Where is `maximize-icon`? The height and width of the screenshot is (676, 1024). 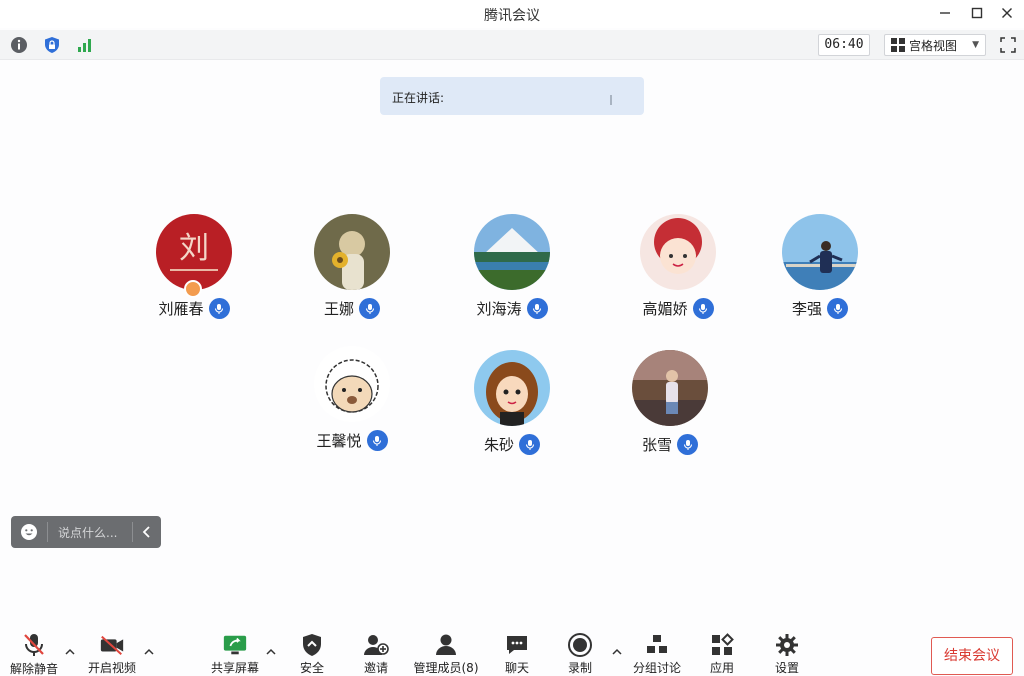 maximize-icon is located at coordinates (977, 13).